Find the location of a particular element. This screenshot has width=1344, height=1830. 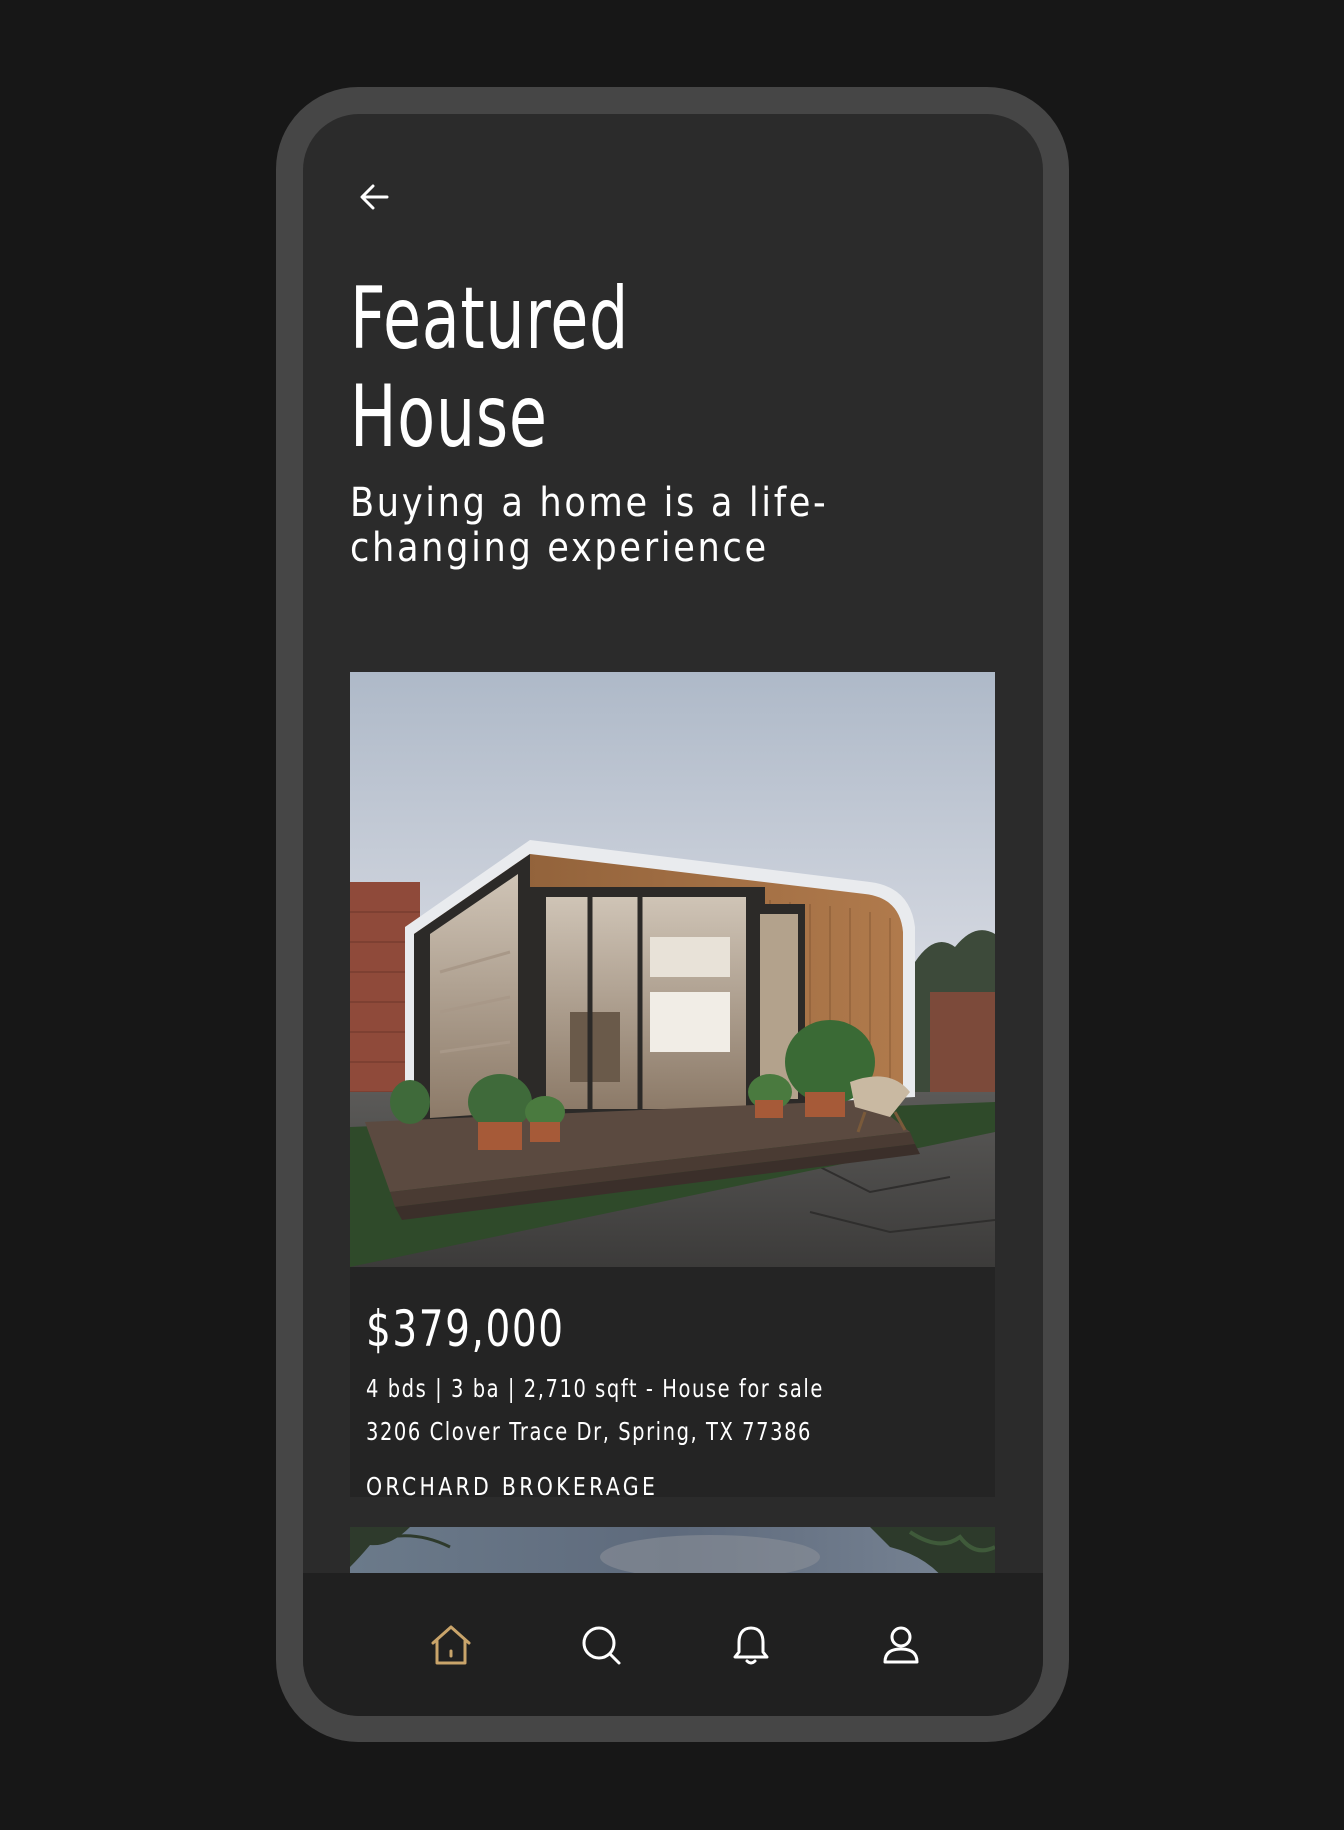

nav-notifications is located at coordinates (751, 1644).